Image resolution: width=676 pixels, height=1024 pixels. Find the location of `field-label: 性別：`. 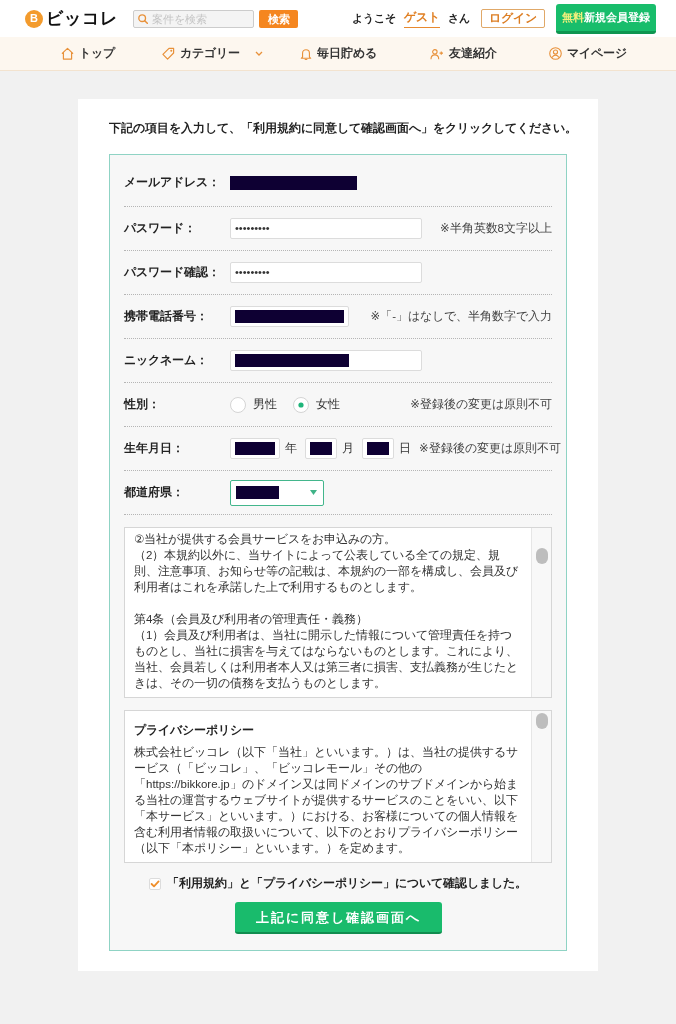

field-label: 性別： is located at coordinates (142, 404).